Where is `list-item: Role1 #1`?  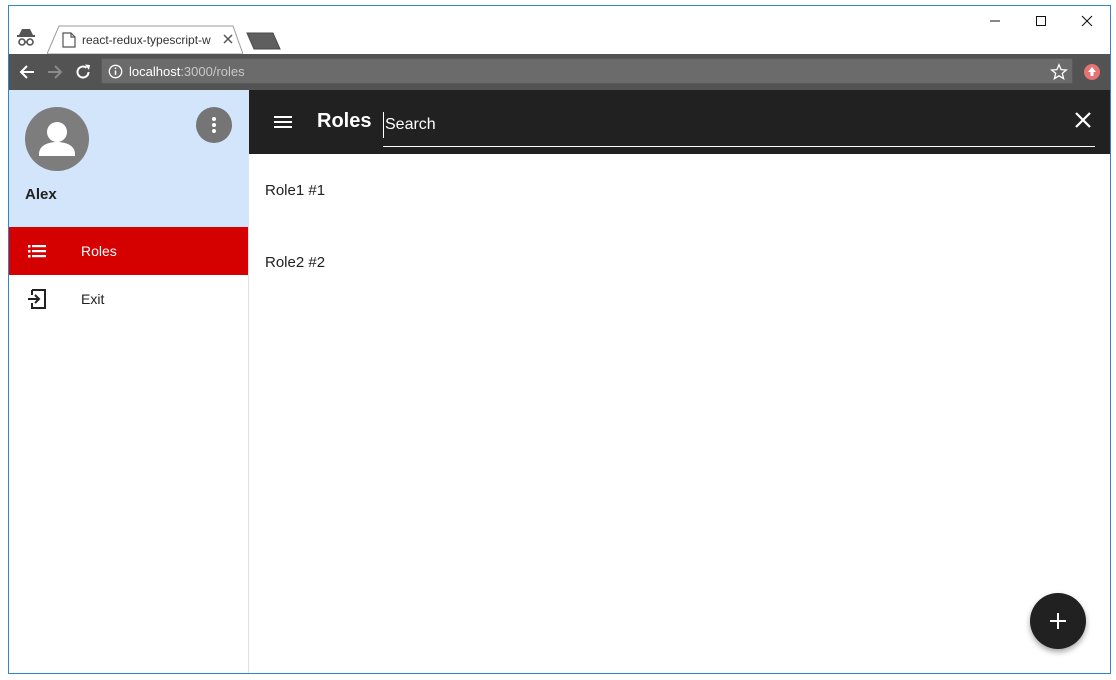
list-item: Role1 #1 is located at coordinates (679, 190).